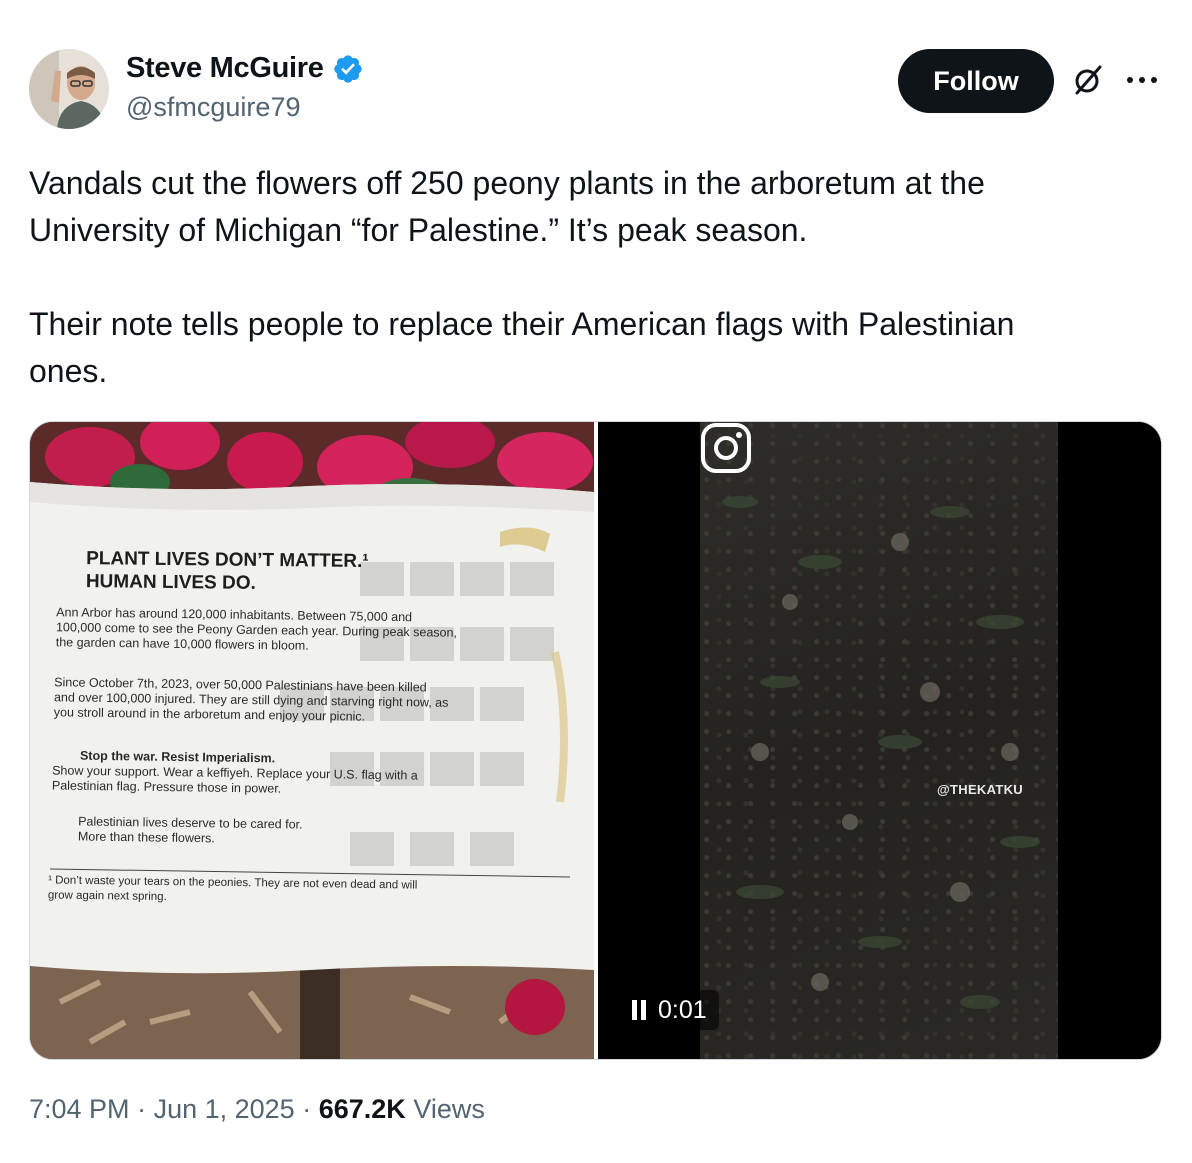 This screenshot has height=1163, width=1192. What do you see at coordinates (726, 448) in the screenshot?
I see `instagram-icon` at bounding box center [726, 448].